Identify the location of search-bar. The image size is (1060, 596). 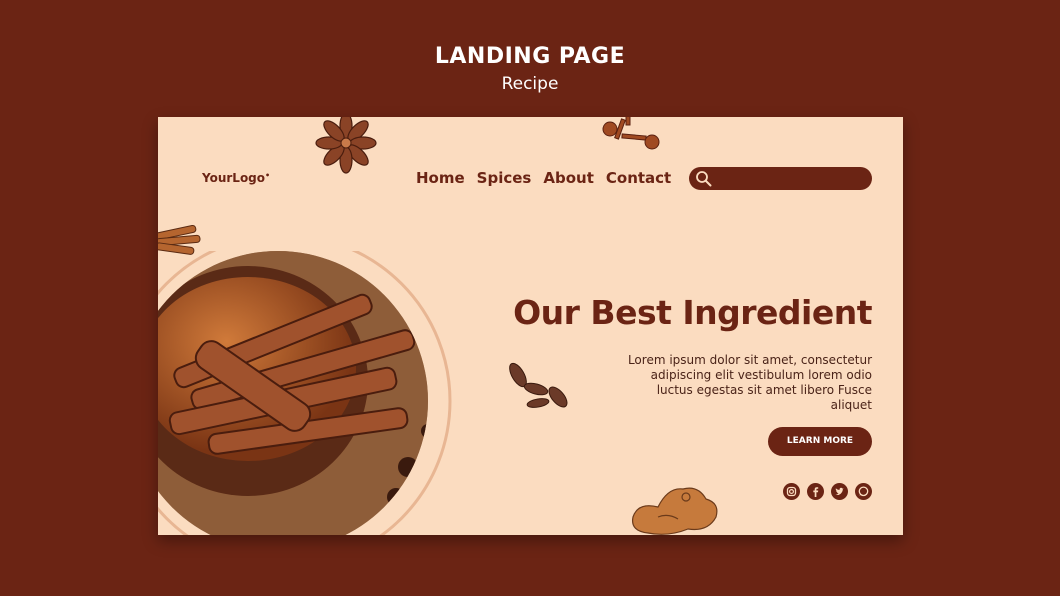
(780, 178).